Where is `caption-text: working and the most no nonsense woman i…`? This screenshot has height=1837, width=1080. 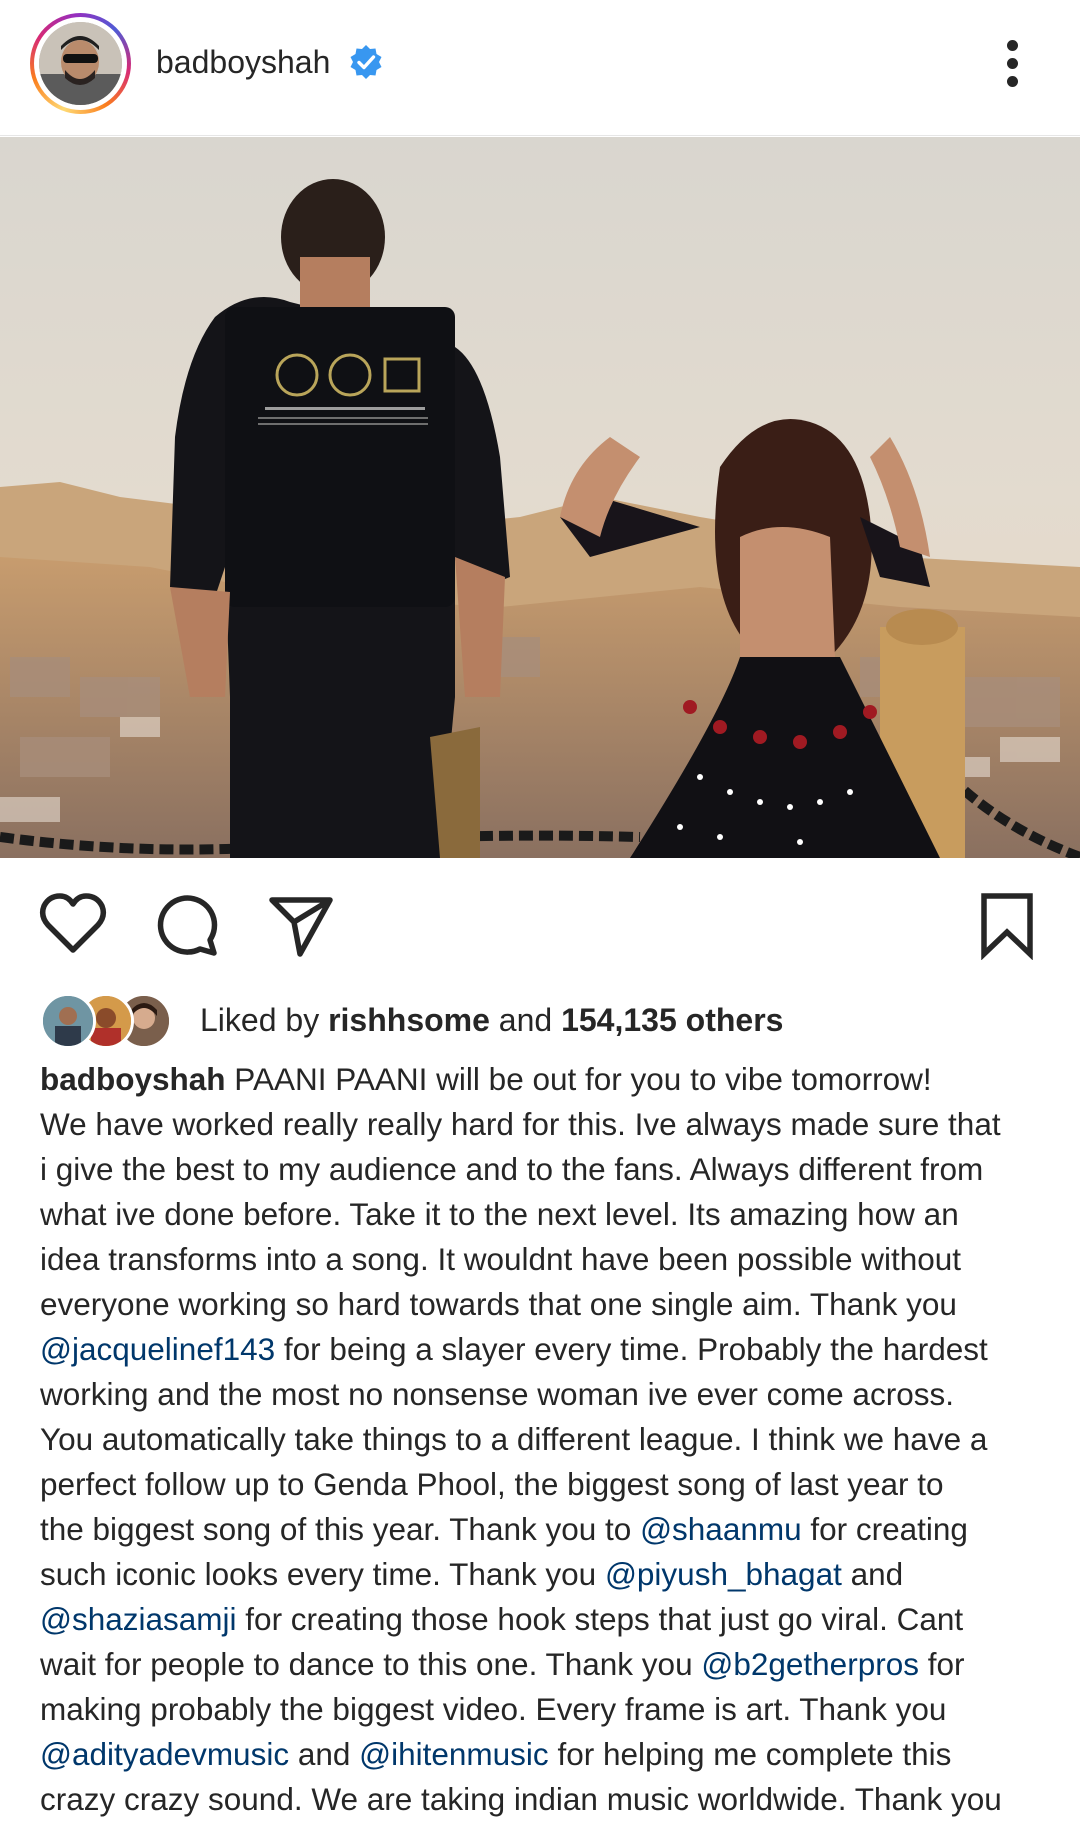 caption-text: working and the most no nonsense woman i… is located at coordinates (497, 1394).